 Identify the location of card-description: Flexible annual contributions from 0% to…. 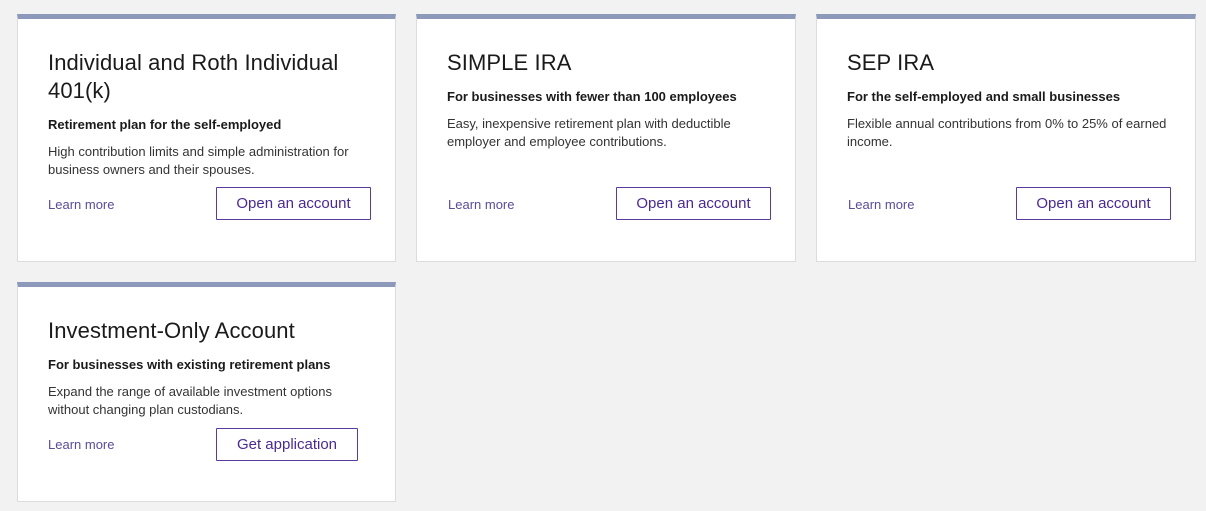
(1007, 132).